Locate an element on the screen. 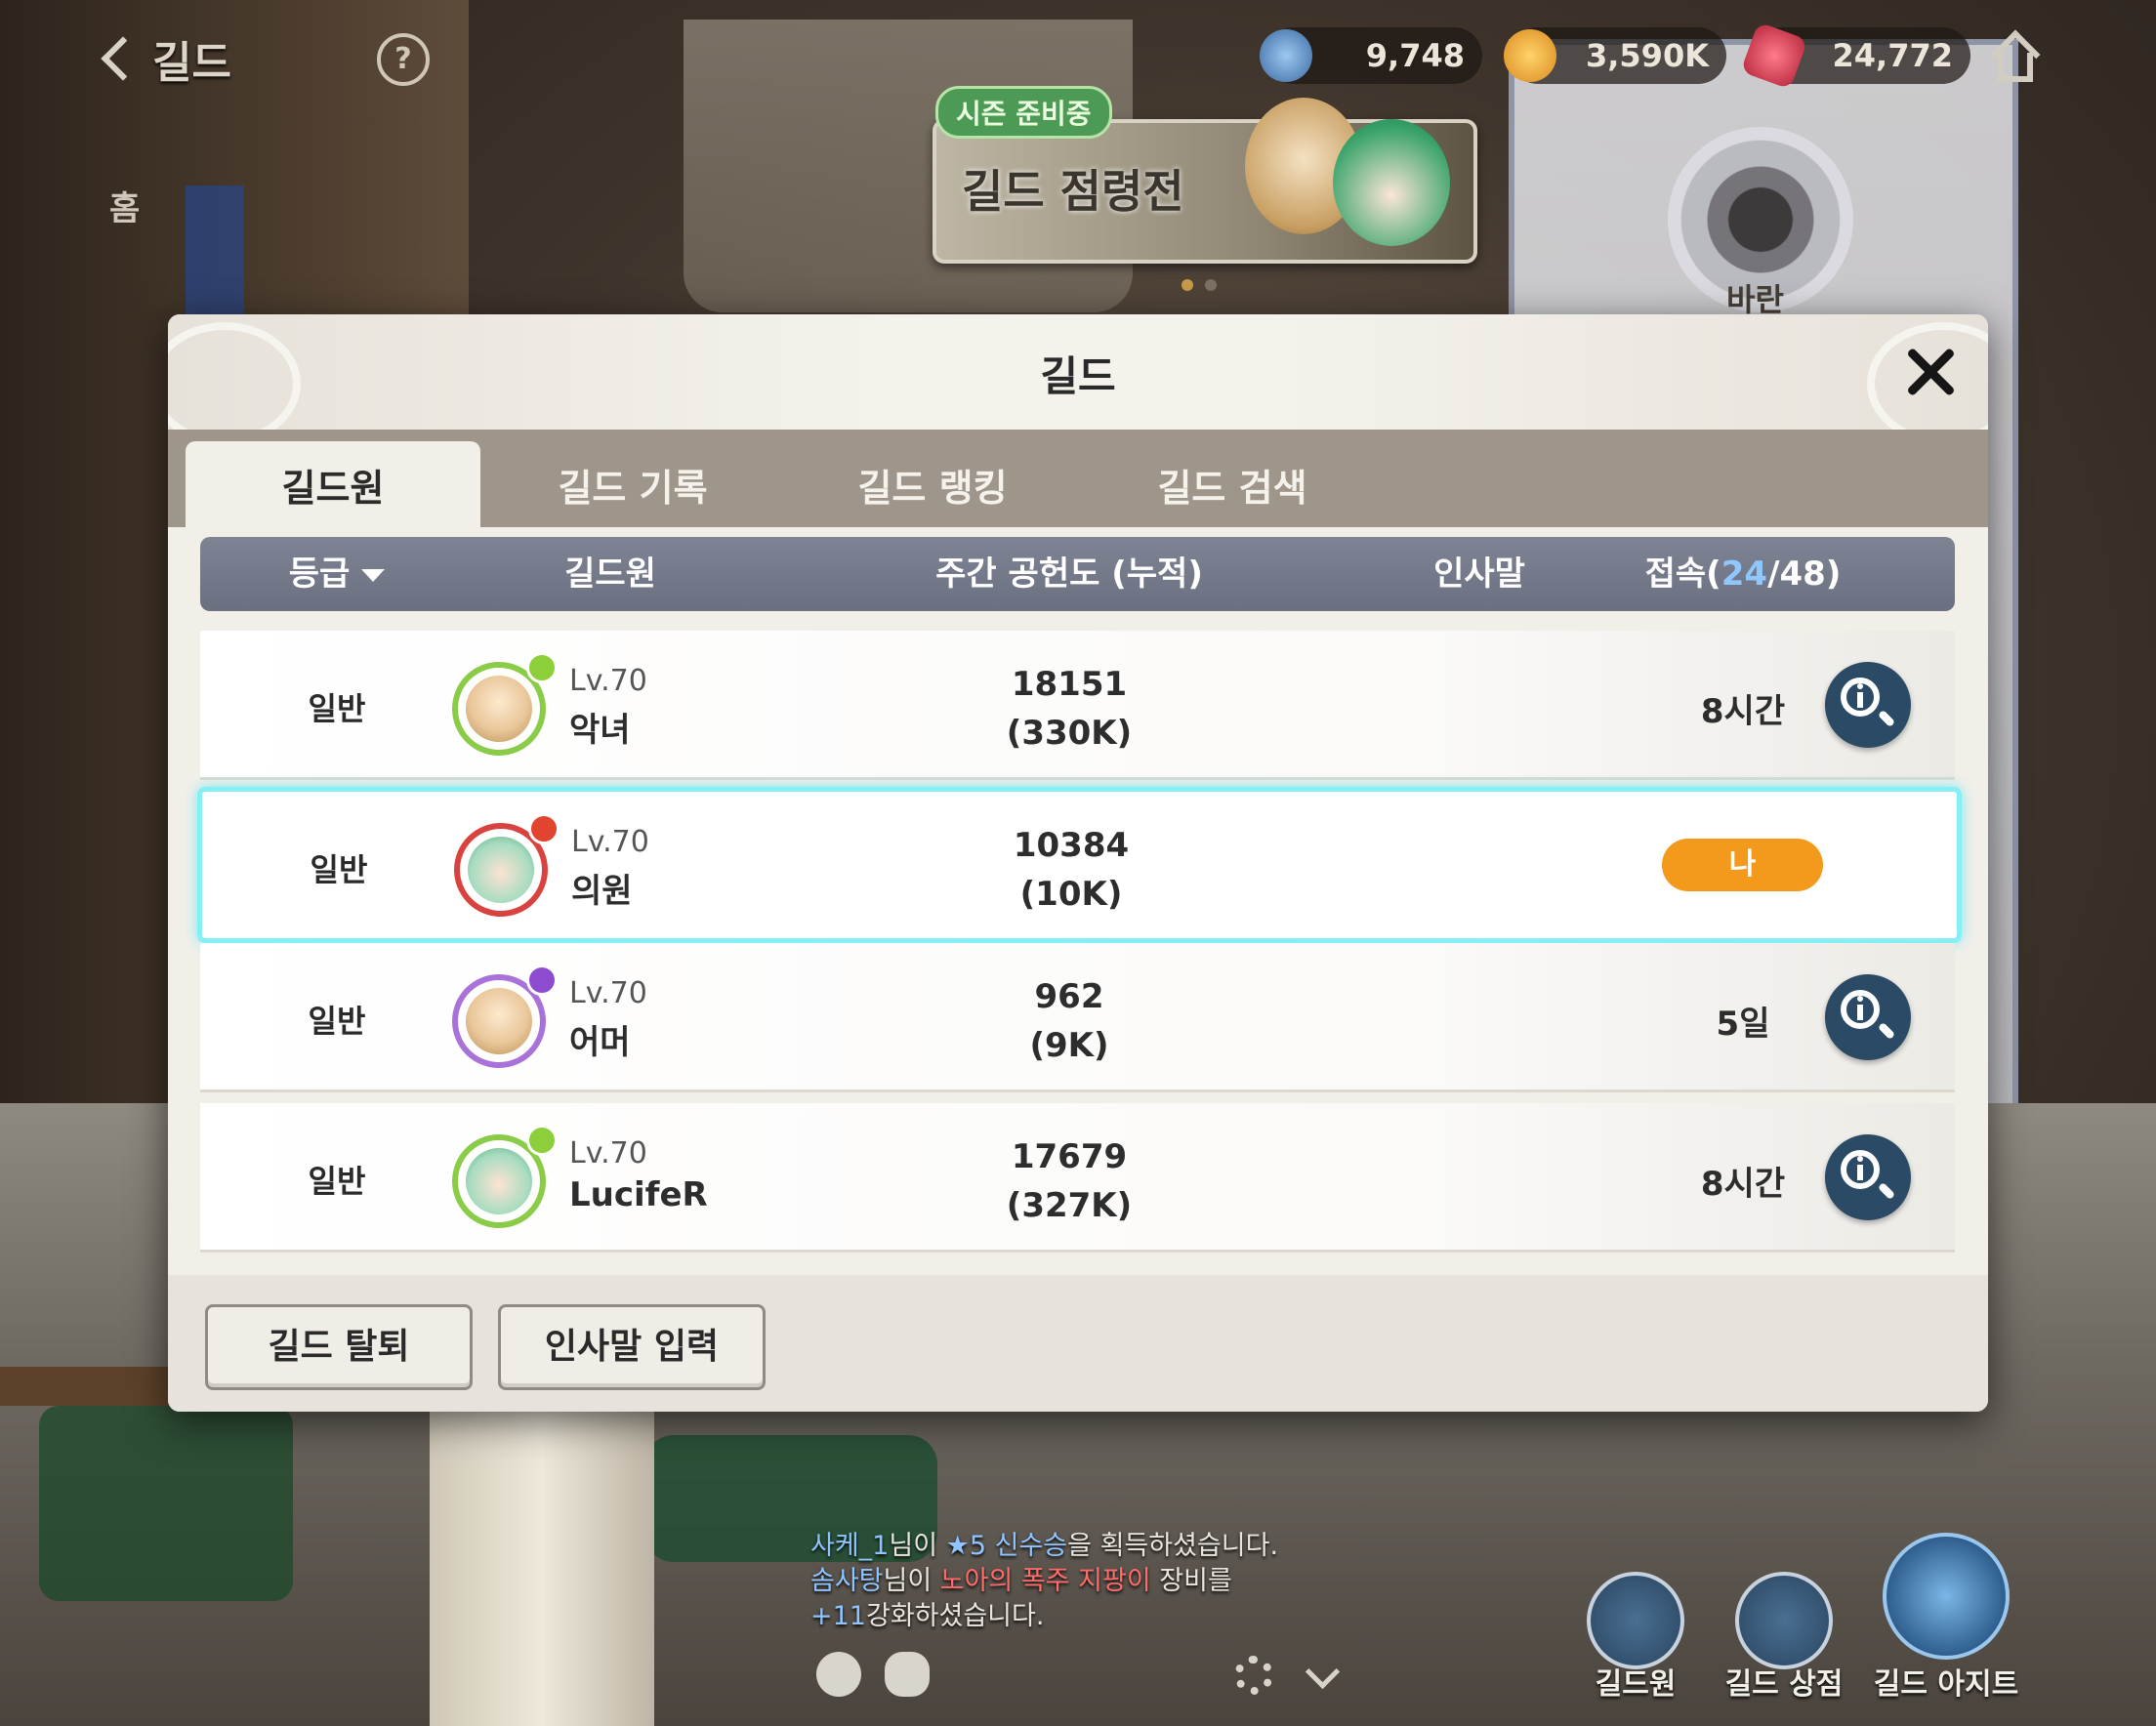 The width and height of the screenshot is (2156, 1726). caret-down-icon is located at coordinates (374, 575).